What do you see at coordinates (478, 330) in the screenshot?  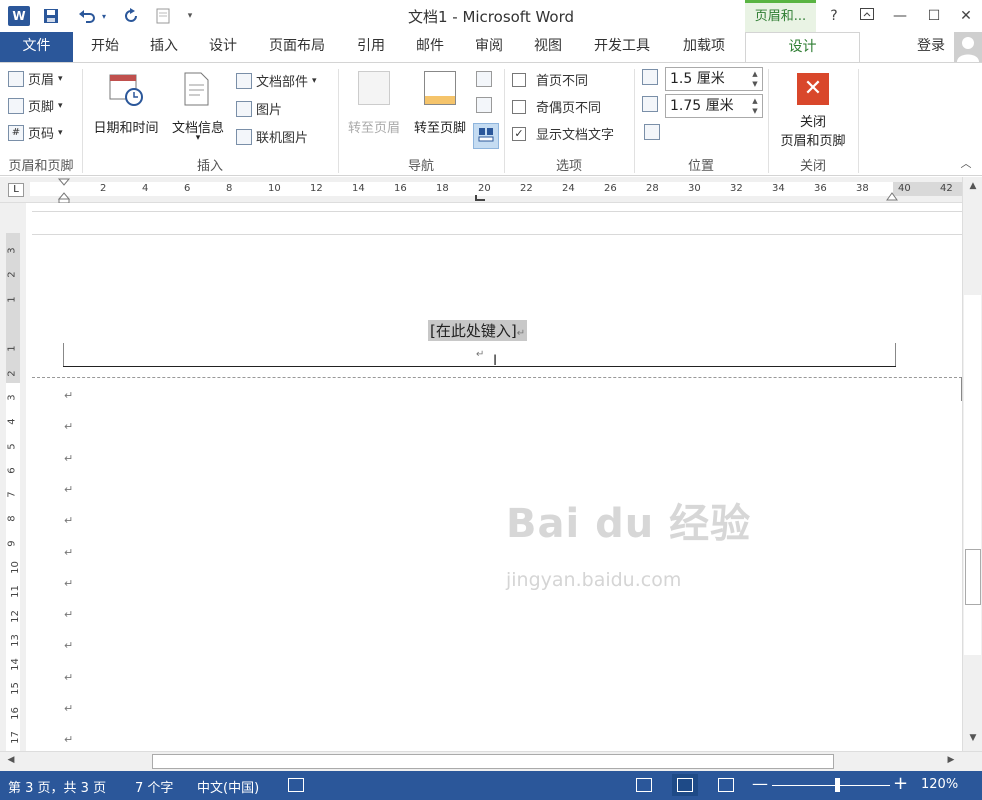 I see `header-placeholder: [在此处键入]↵` at bounding box center [478, 330].